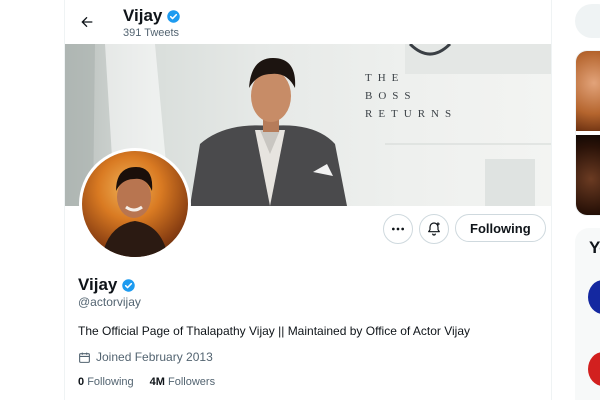 This screenshot has height=400, width=600. What do you see at coordinates (411, 114) in the screenshot?
I see `banner-line-3: RETURNS` at bounding box center [411, 114].